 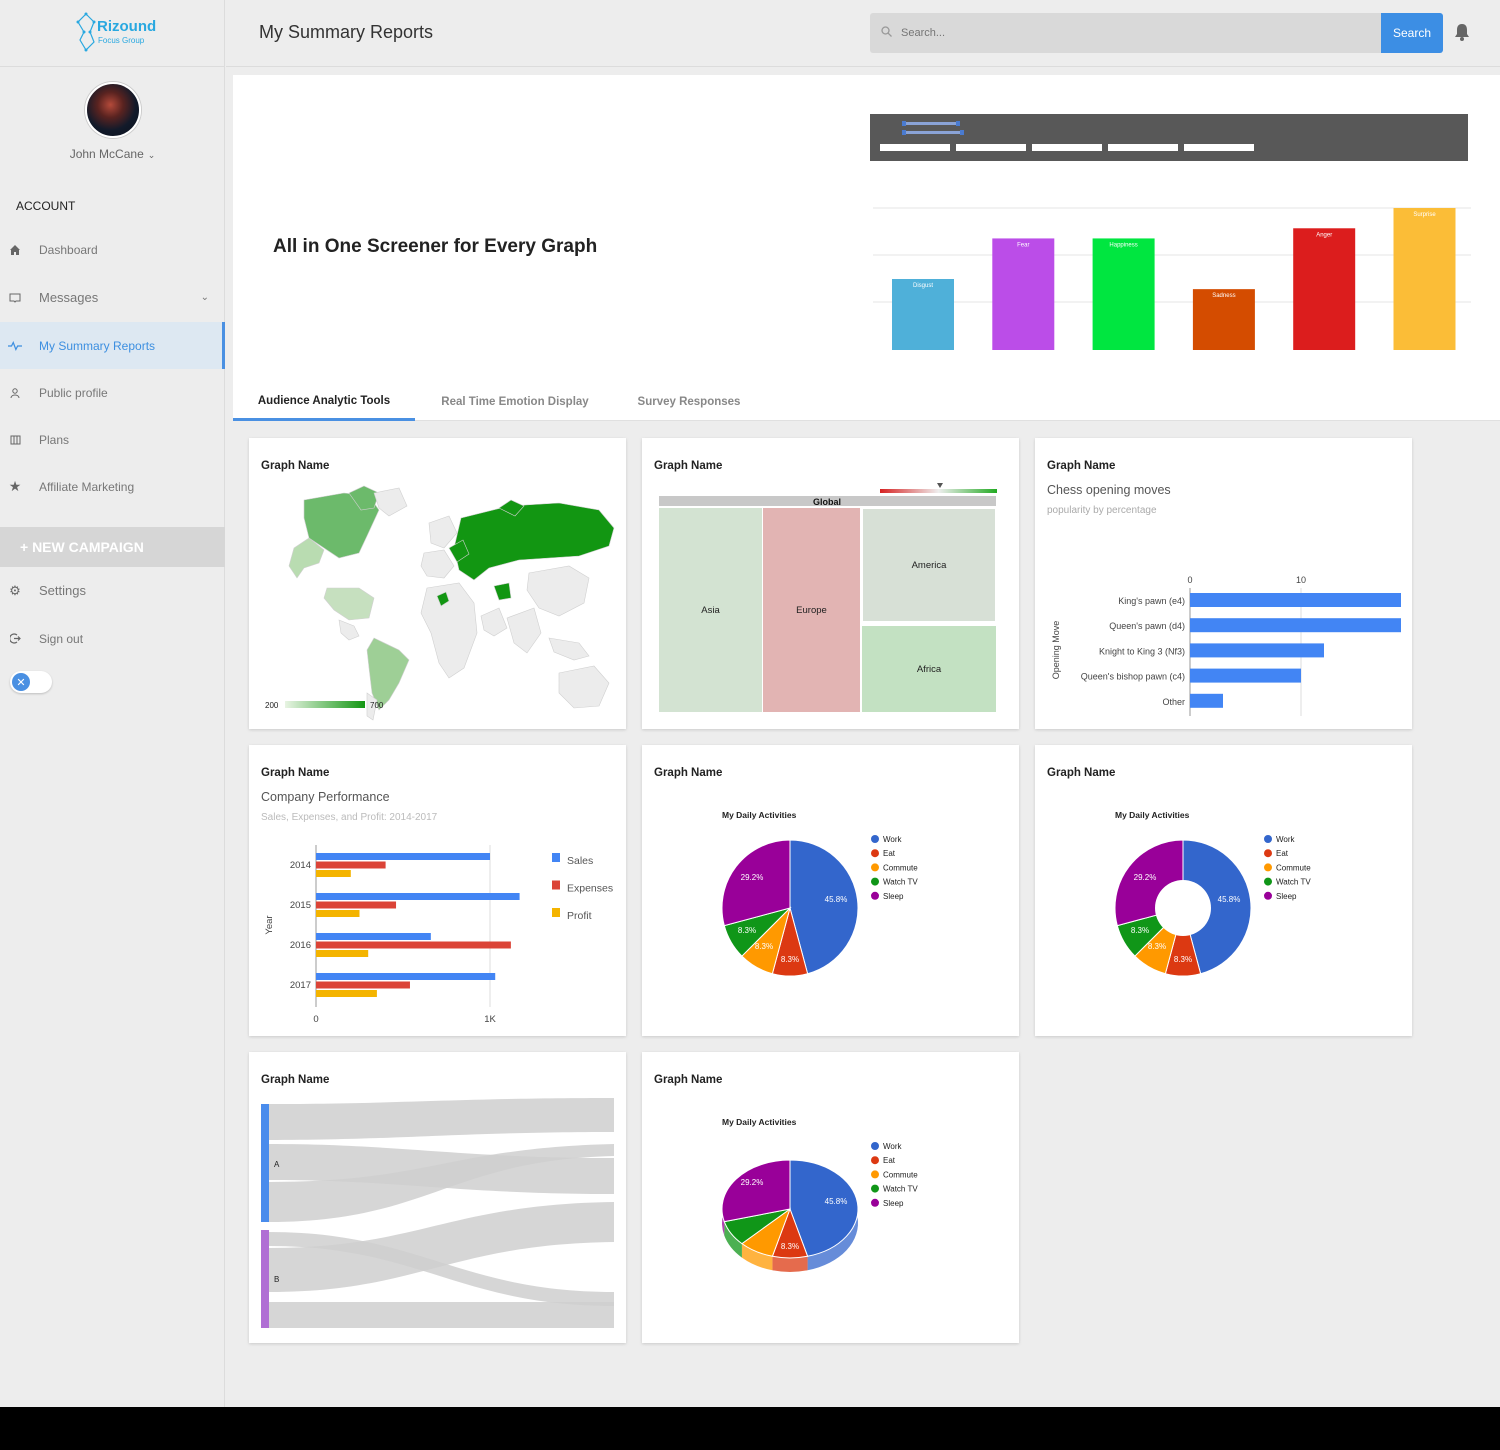 What do you see at coordinates (73, 392) in the screenshot?
I see `sidebar-item-label: Public profile` at bounding box center [73, 392].